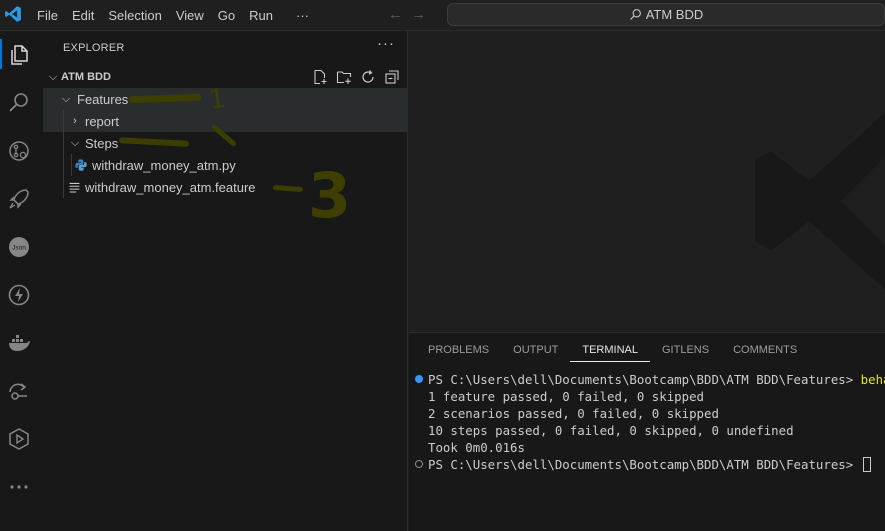  What do you see at coordinates (83, 15) in the screenshot?
I see `menu-edit: Edit` at bounding box center [83, 15].